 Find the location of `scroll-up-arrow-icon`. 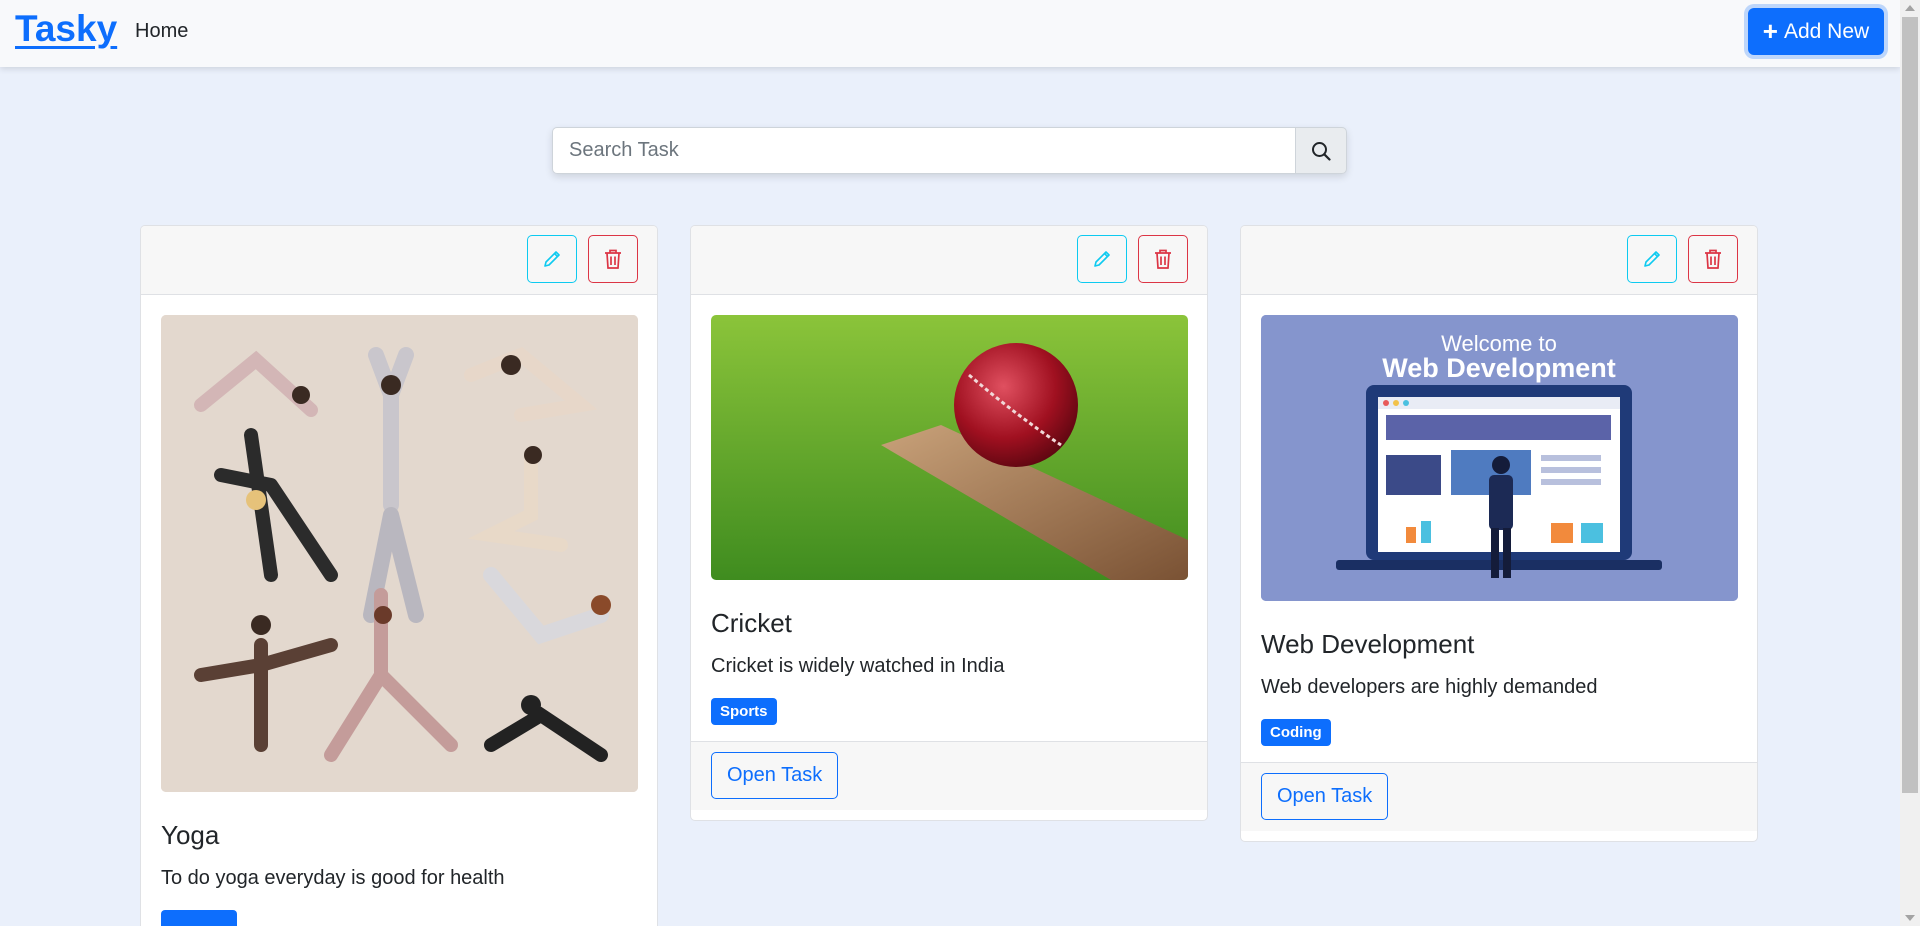

scroll-up-arrow-icon is located at coordinates (1910, 8).